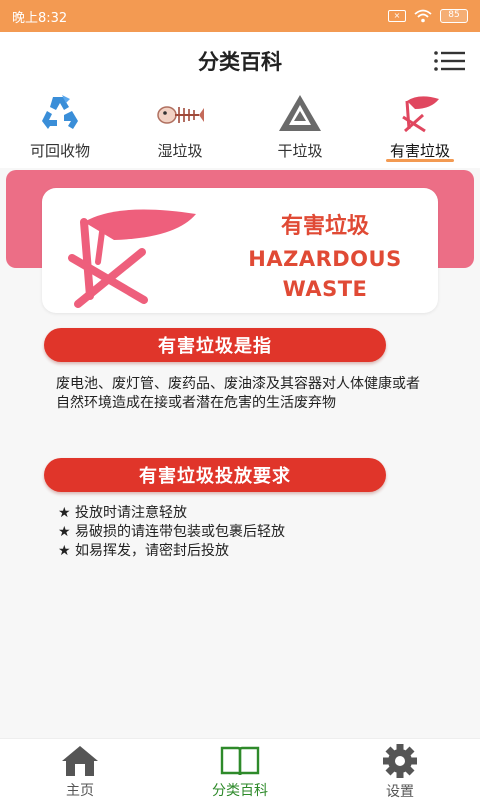 The height and width of the screenshot is (800, 480). I want to click on category-tabs: 可回收物 湿垃圾 干垃圾 有害垃圾, so click(240, 129).